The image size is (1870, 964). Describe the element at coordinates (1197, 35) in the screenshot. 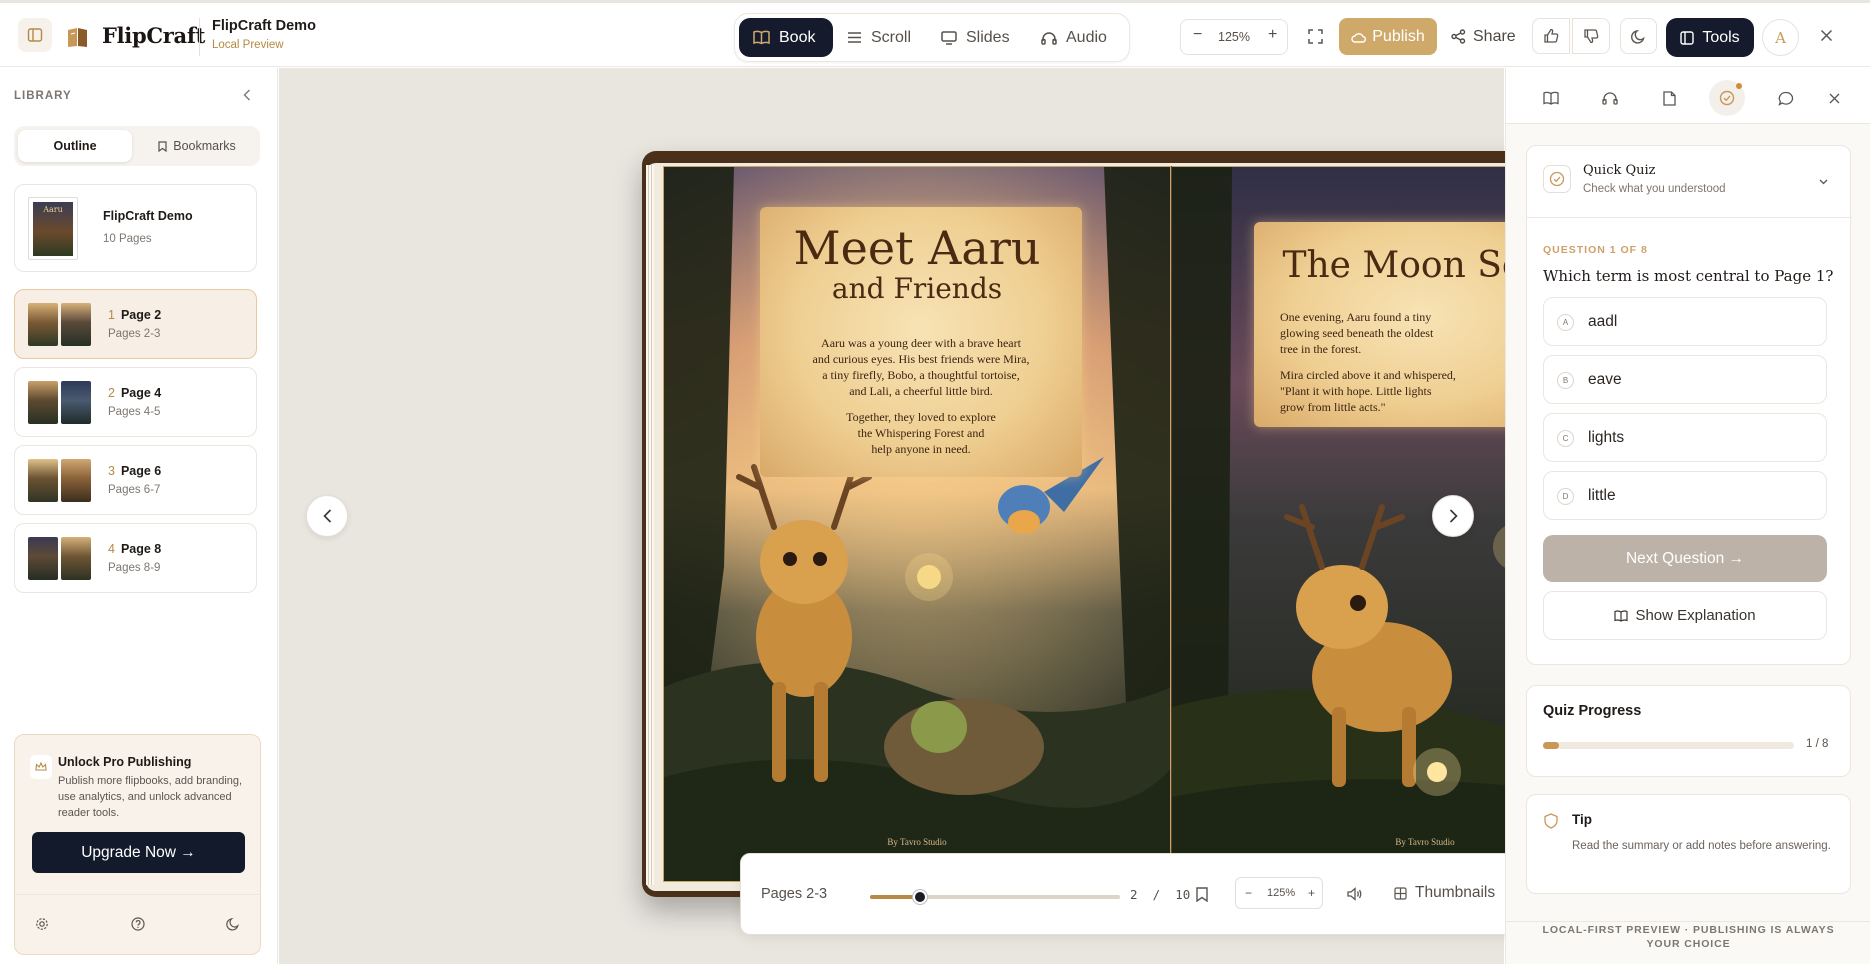

I see `zoom-out-button: −` at that location.